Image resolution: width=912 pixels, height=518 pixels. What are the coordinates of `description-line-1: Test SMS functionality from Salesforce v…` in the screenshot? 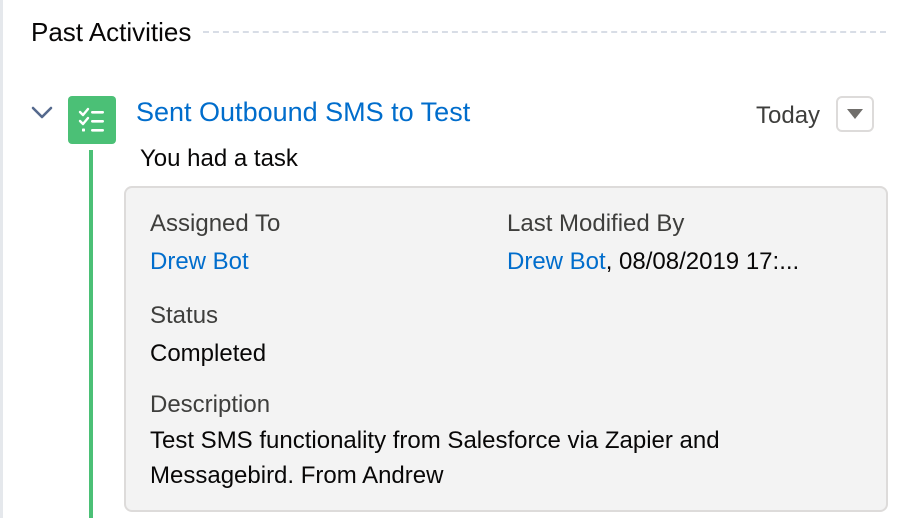 It's located at (435, 440).